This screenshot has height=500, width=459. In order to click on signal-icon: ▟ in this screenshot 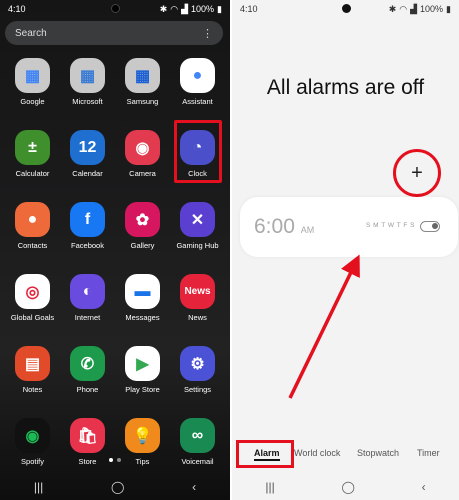, I will do `click(185, 8)`.